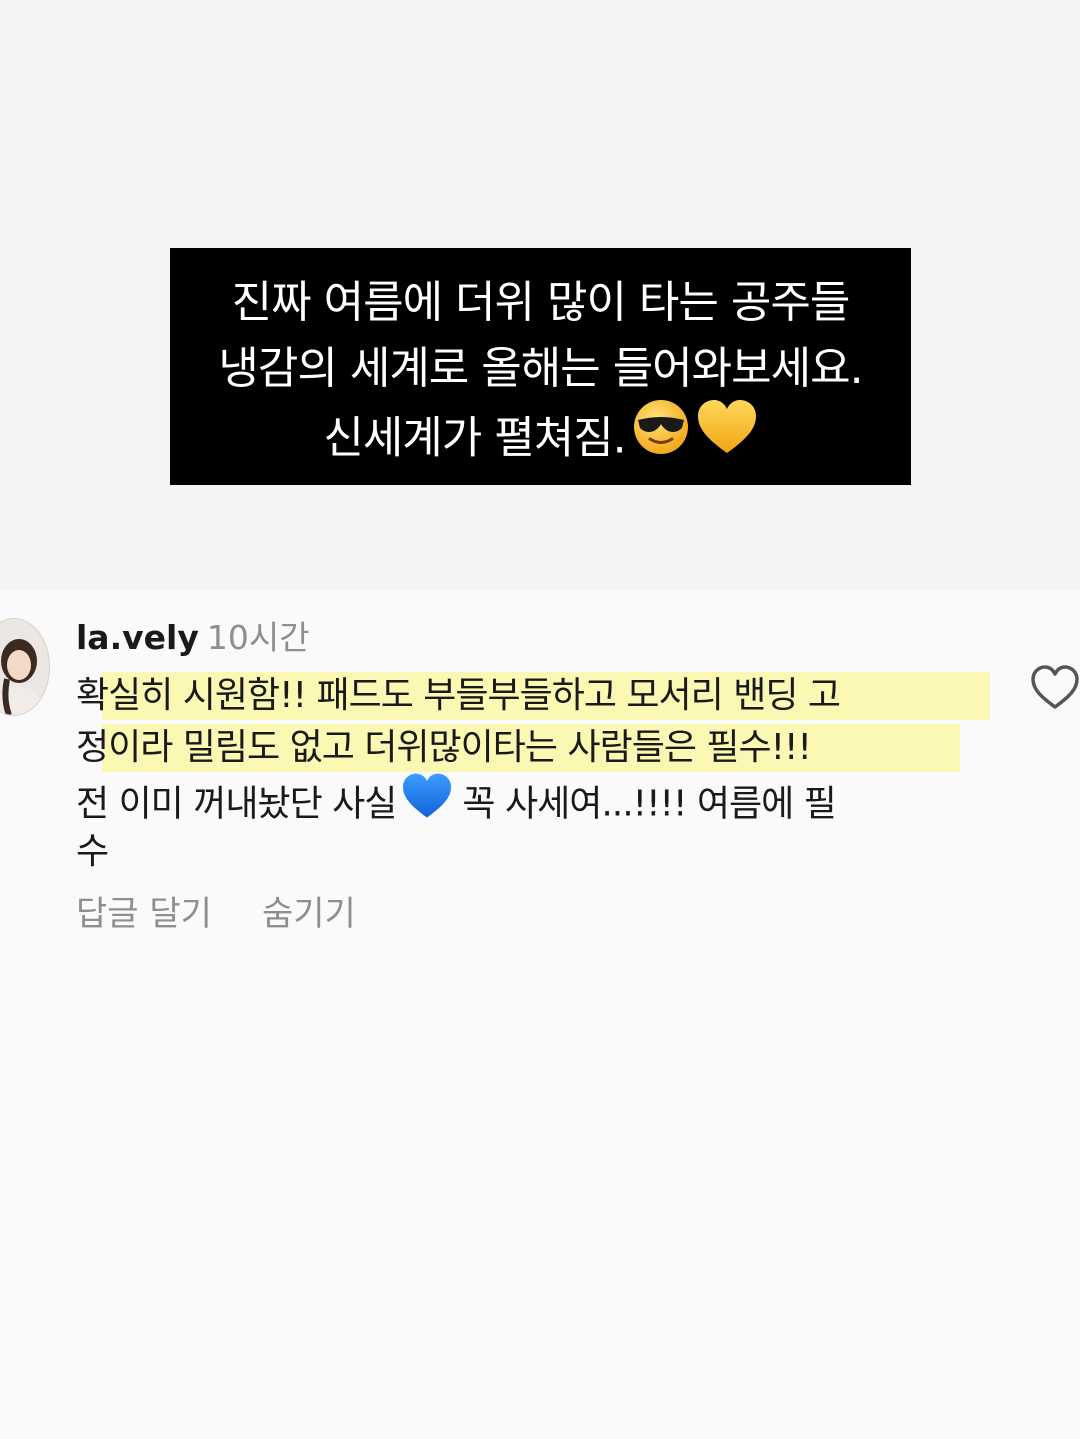 Image resolution: width=1080 pixels, height=1439 pixels. What do you see at coordinates (236, 804) in the screenshot?
I see `comment-line-3-text: 전 이미 꺼내놨단 사실` at bounding box center [236, 804].